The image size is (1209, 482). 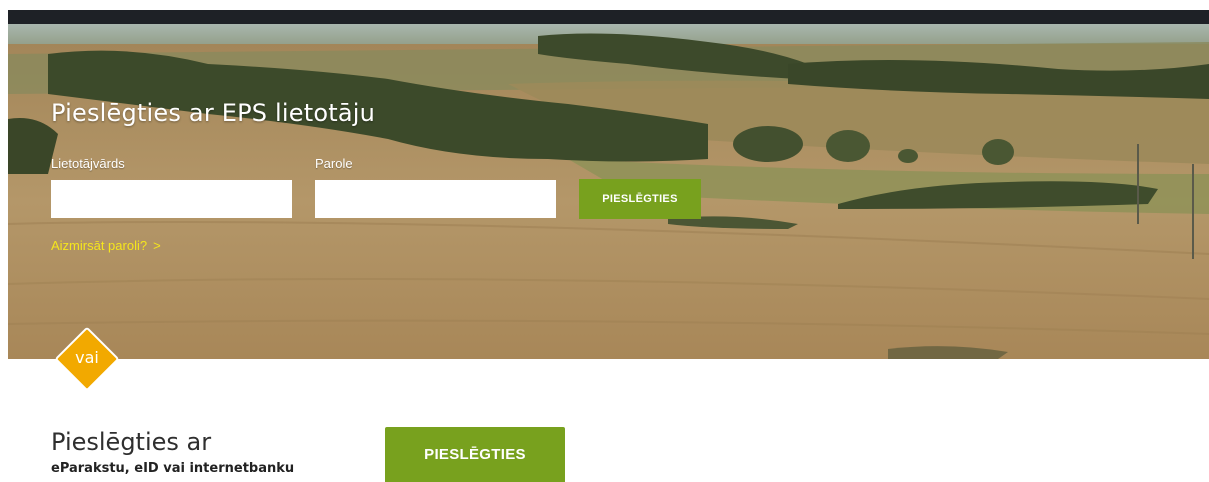 What do you see at coordinates (157, 245) in the screenshot?
I see `chevron-right-icon: >` at bounding box center [157, 245].